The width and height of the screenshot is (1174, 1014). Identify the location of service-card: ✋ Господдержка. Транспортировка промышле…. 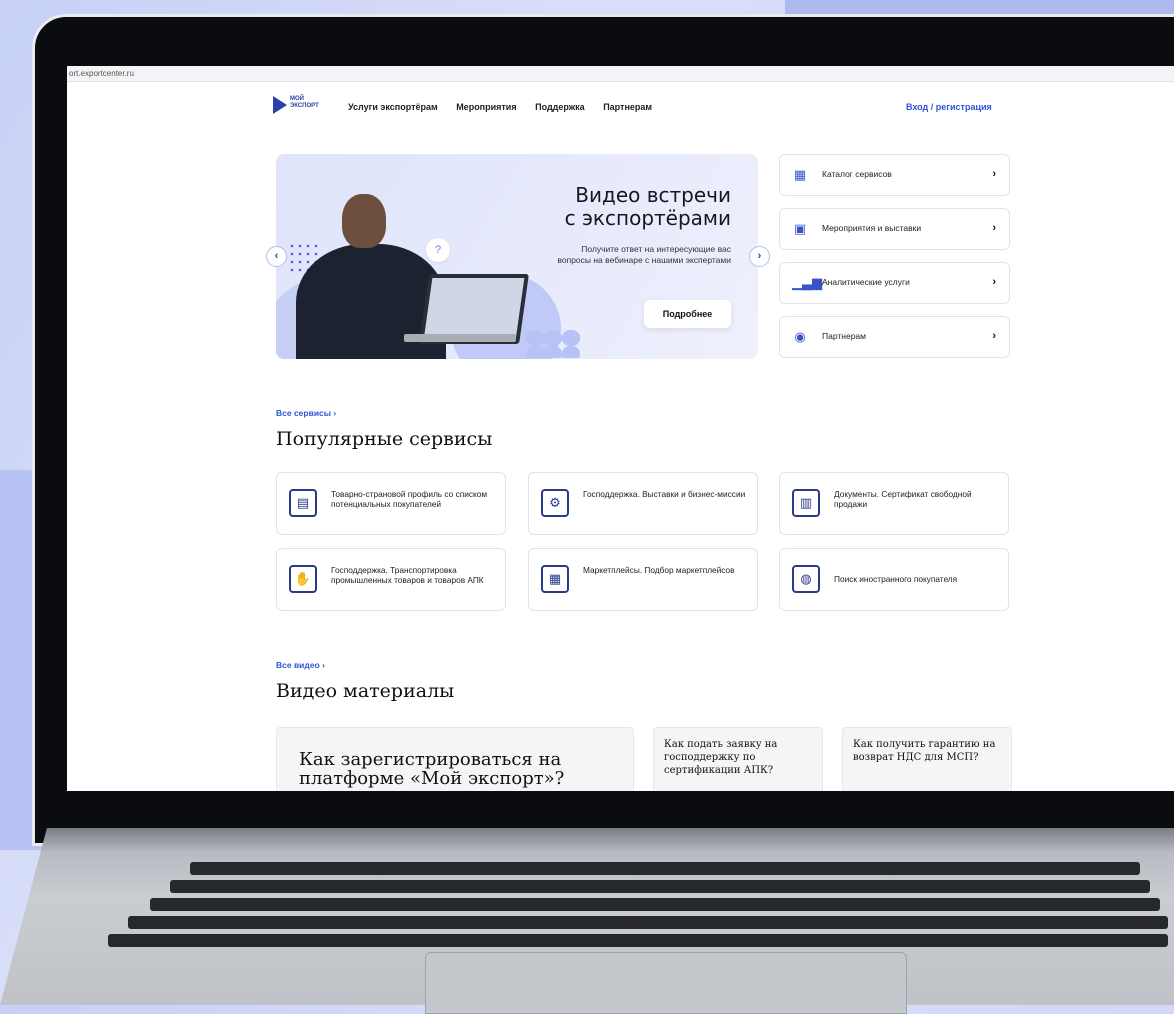
(391, 579).